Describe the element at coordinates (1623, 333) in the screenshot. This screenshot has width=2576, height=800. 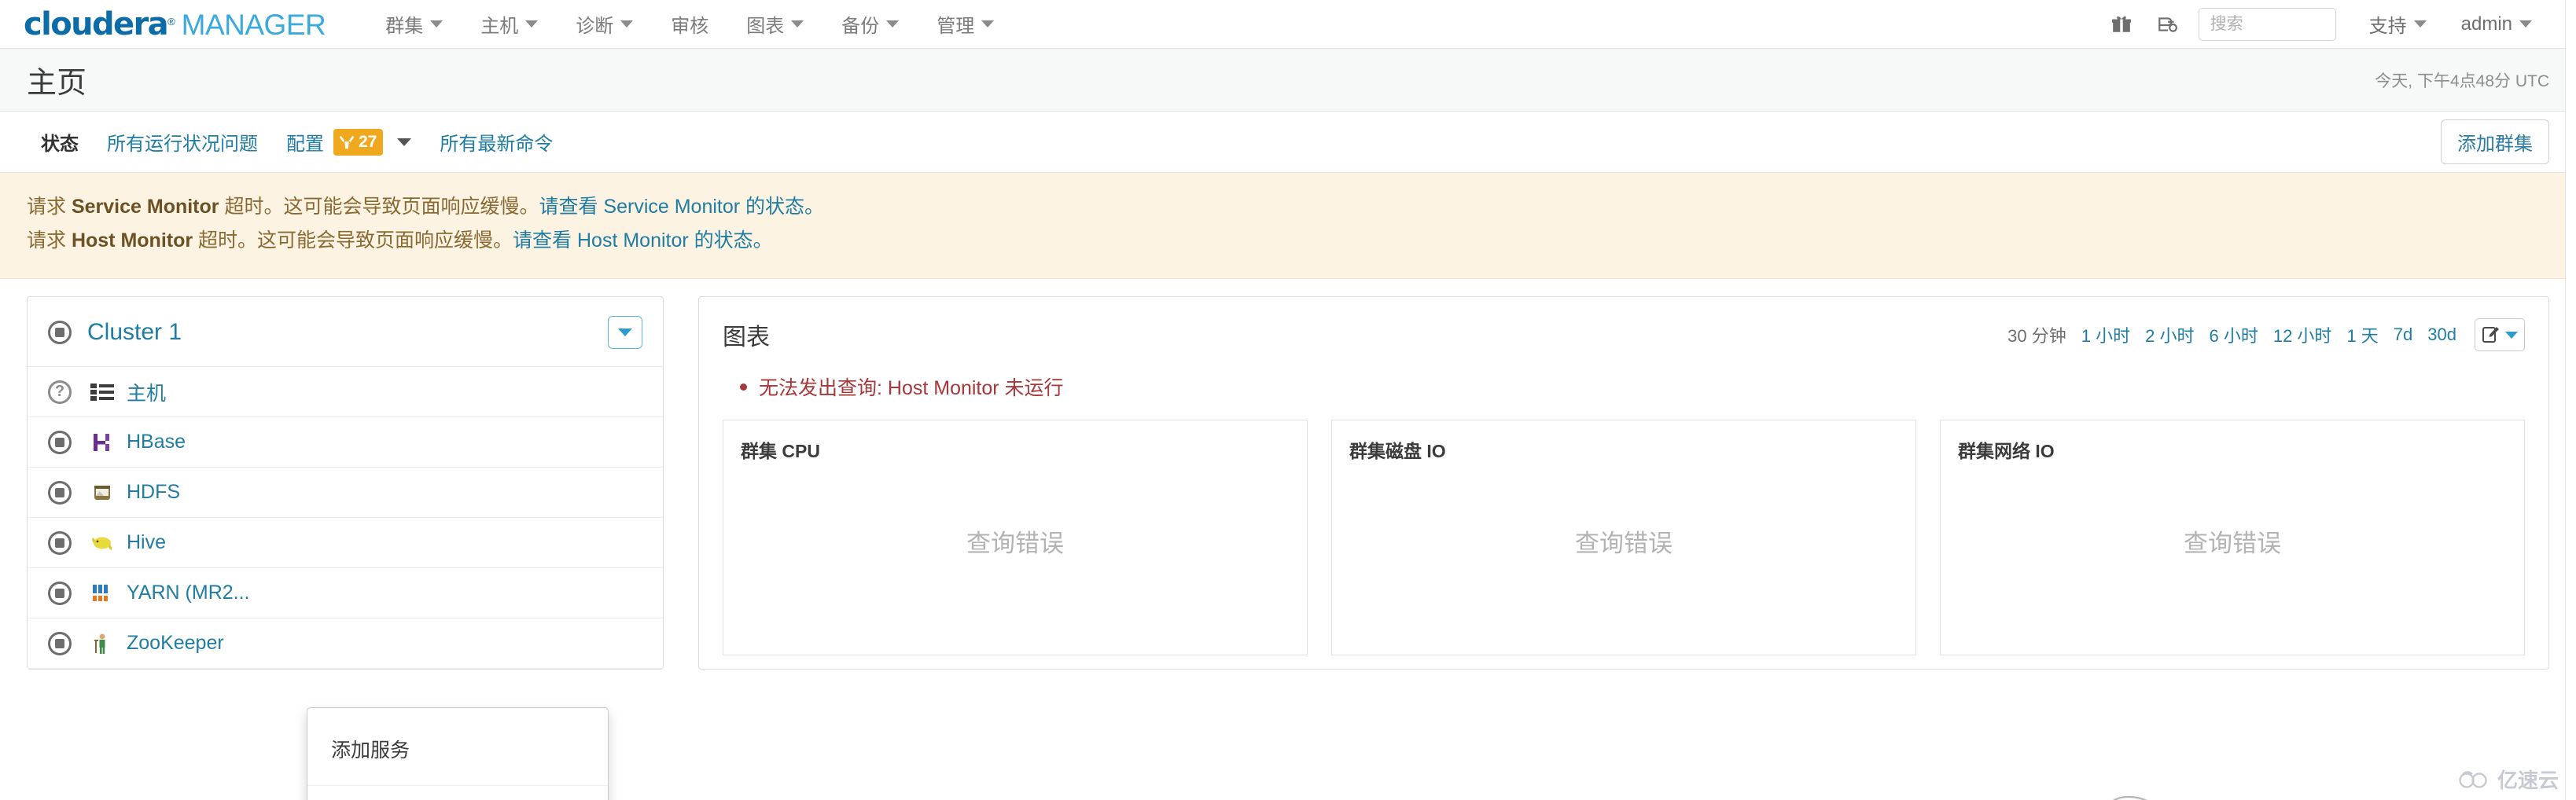
I see `charts-panel-header: 图表 30 分钟 1 小时 2 小时 6 小时 12 小时 1 天 7d 30d` at that location.